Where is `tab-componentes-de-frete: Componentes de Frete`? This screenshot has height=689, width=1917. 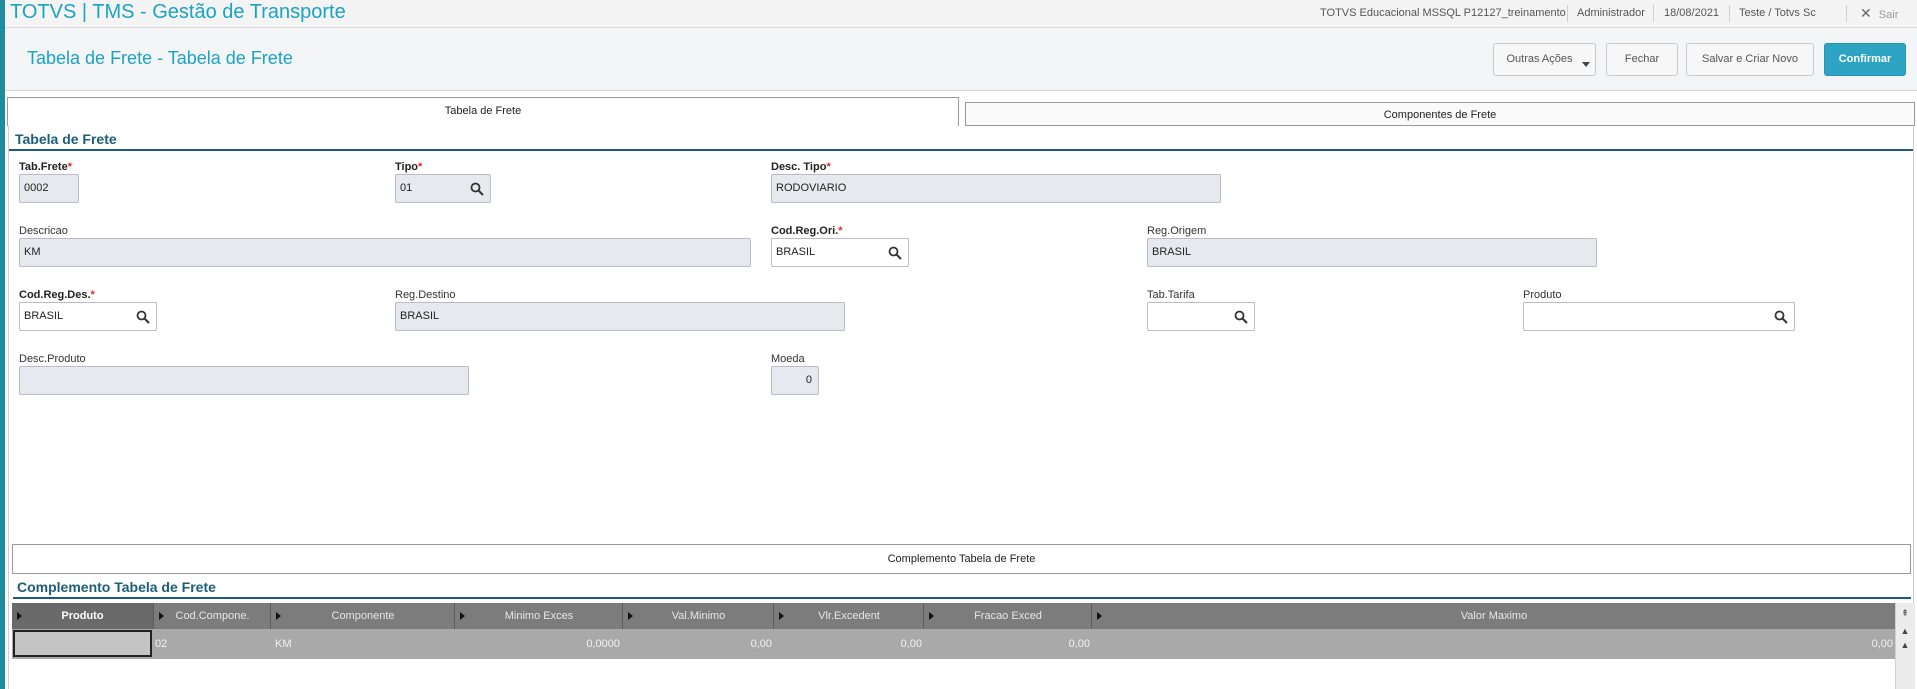 tab-componentes-de-frete: Componentes de Frete is located at coordinates (1440, 114).